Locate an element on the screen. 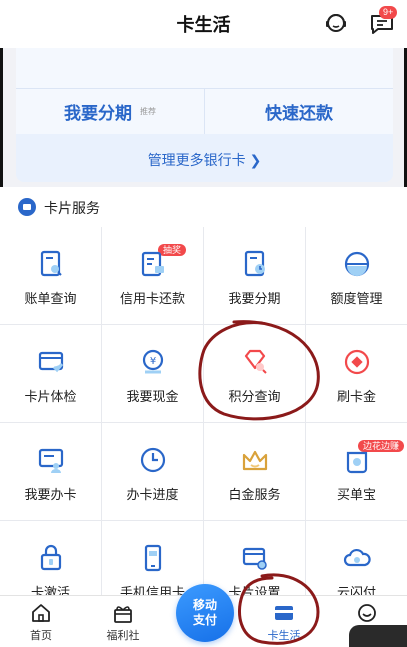  card-service-header: 卡片服务 is located at coordinates (203, 207).